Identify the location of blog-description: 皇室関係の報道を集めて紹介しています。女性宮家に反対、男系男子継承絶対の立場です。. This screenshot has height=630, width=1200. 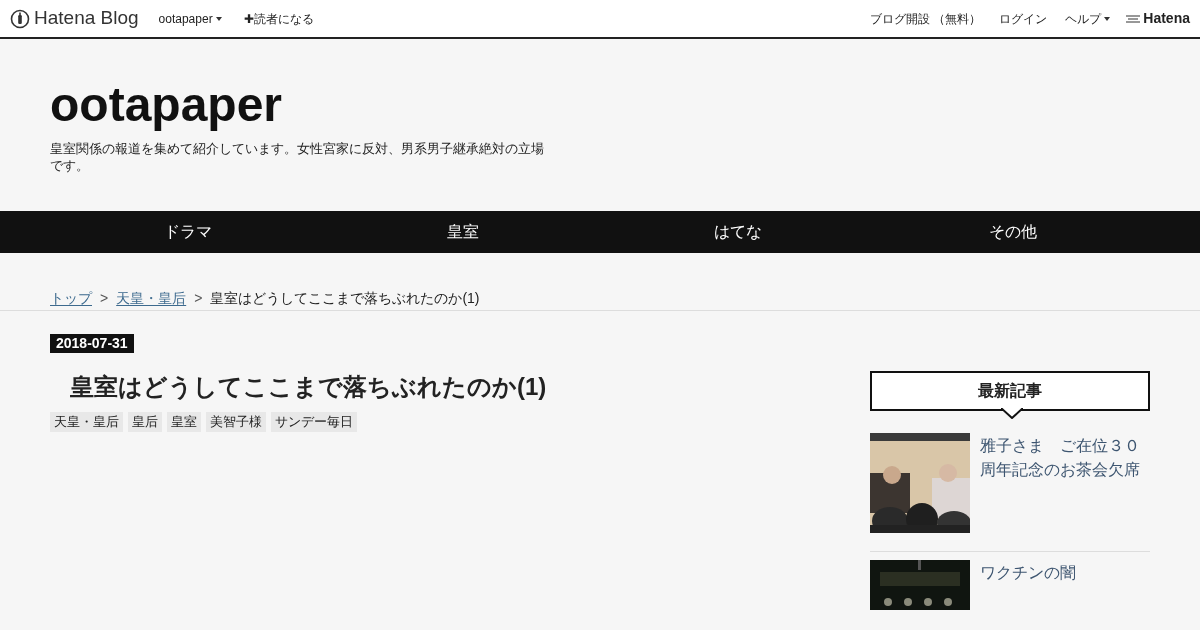
(297, 157).